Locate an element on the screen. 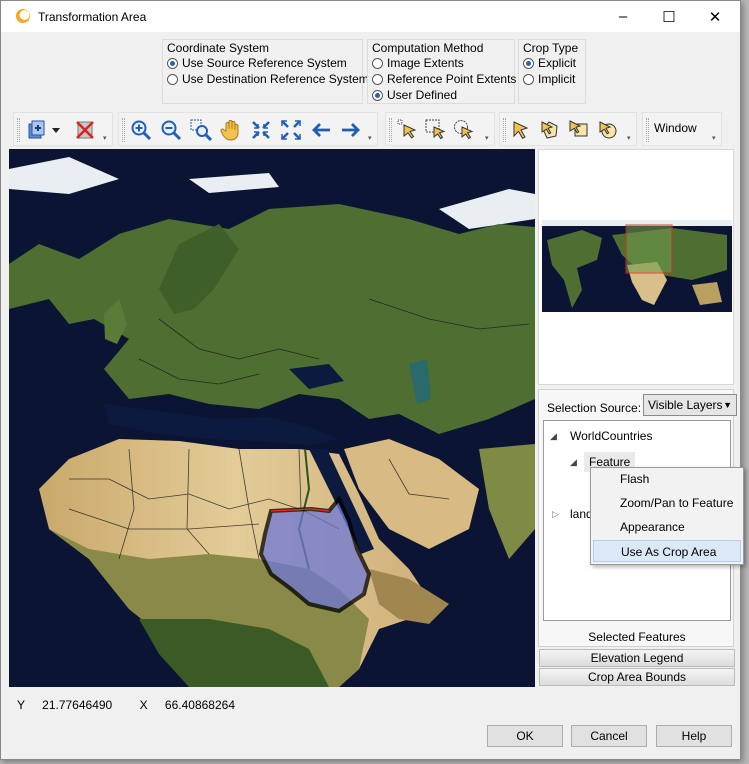 The height and width of the screenshot is (764, 749). remove-layer-icon is located at coordinates (85, 130).